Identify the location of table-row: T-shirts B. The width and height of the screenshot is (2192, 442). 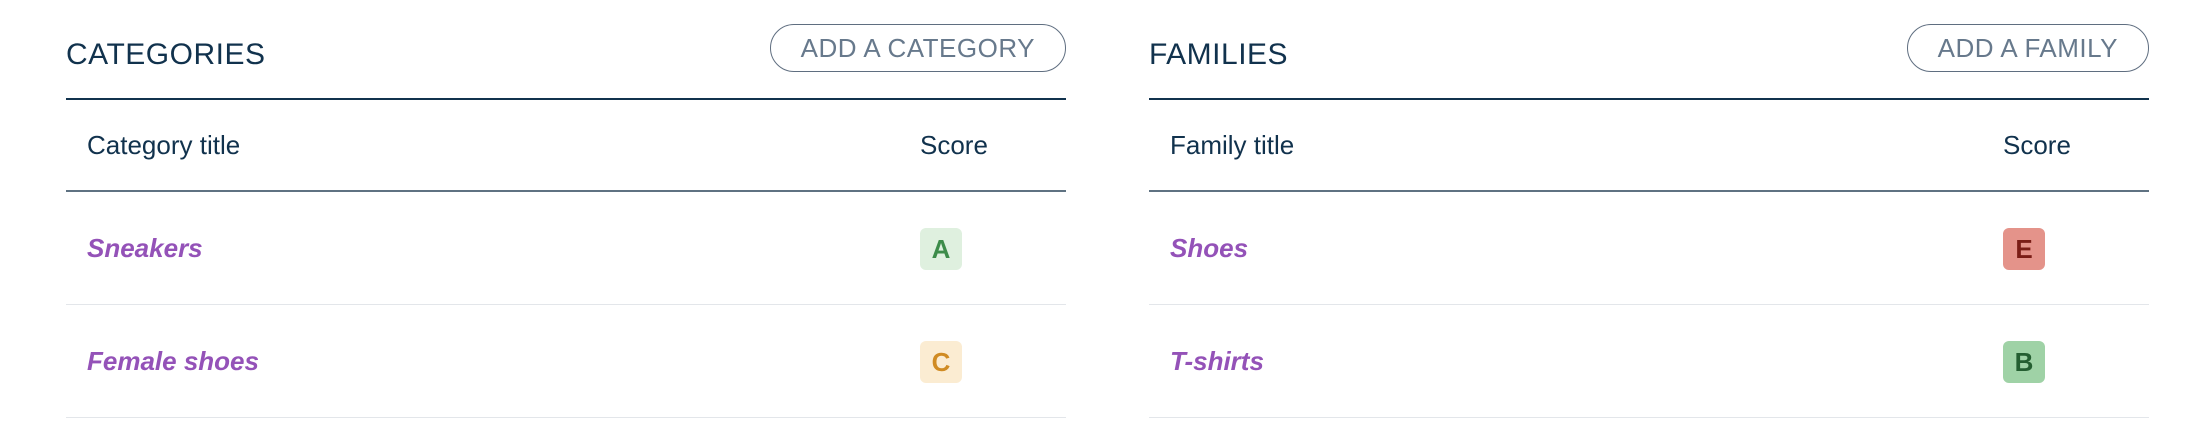
(1649, 361).